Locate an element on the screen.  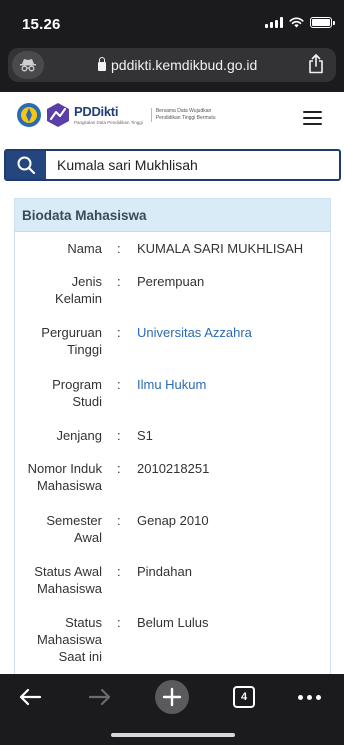
logo-name: PDDikti is located at coordinates (96, 111).